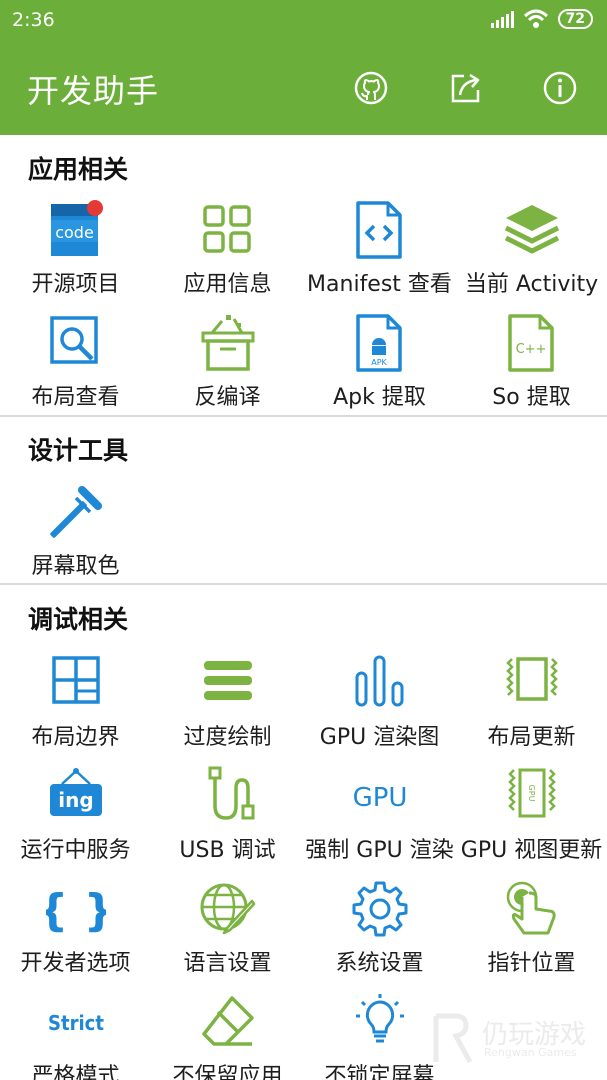 The width and height of the screenshot is (607, 1080). What do you see at coordinates (94, 208) in the screenshot?
I see `notification-dot` at bounding box center [94, 208].